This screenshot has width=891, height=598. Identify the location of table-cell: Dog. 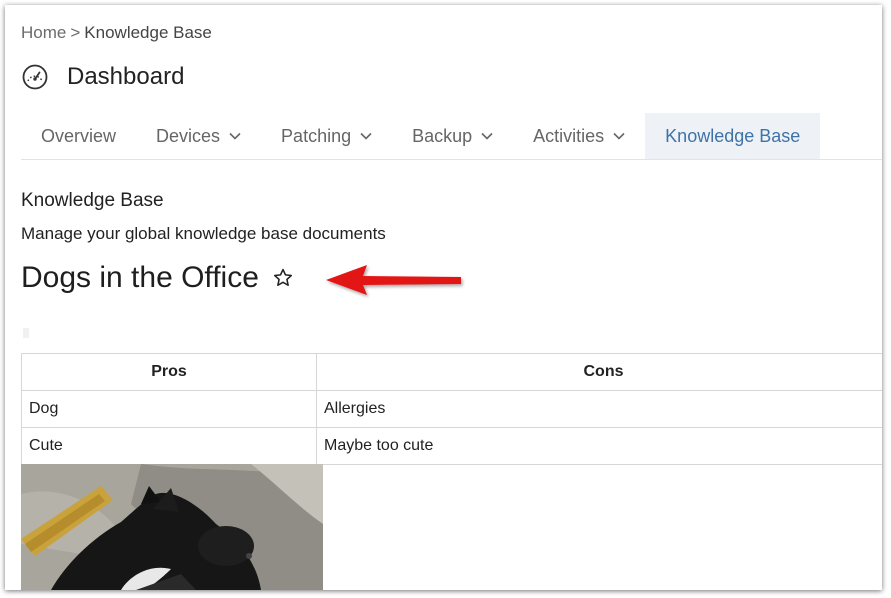
(169, 409).